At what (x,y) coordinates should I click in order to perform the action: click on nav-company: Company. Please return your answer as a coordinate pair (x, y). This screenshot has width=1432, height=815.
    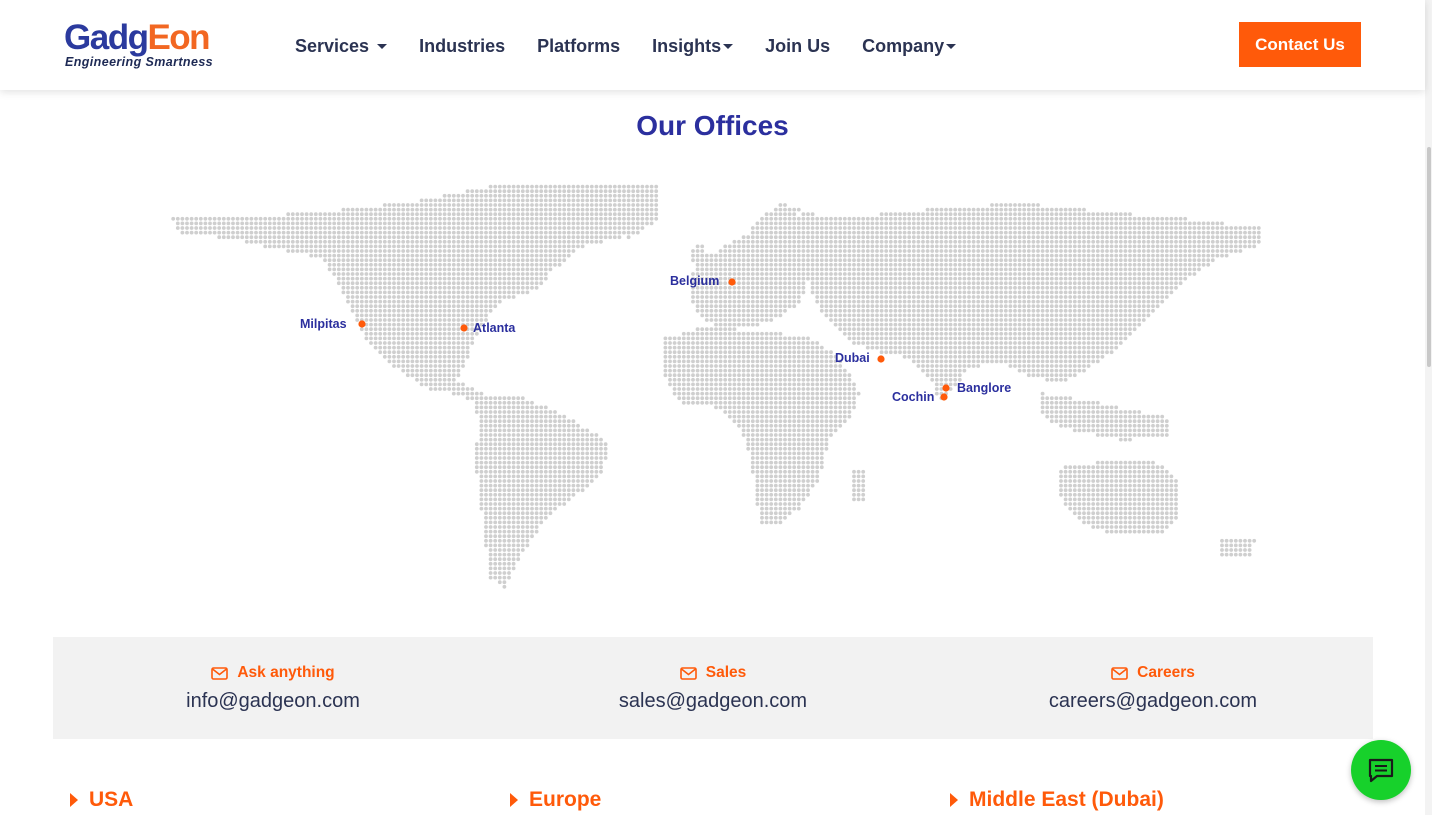
    Looking at the image, I should click on (909, 46).